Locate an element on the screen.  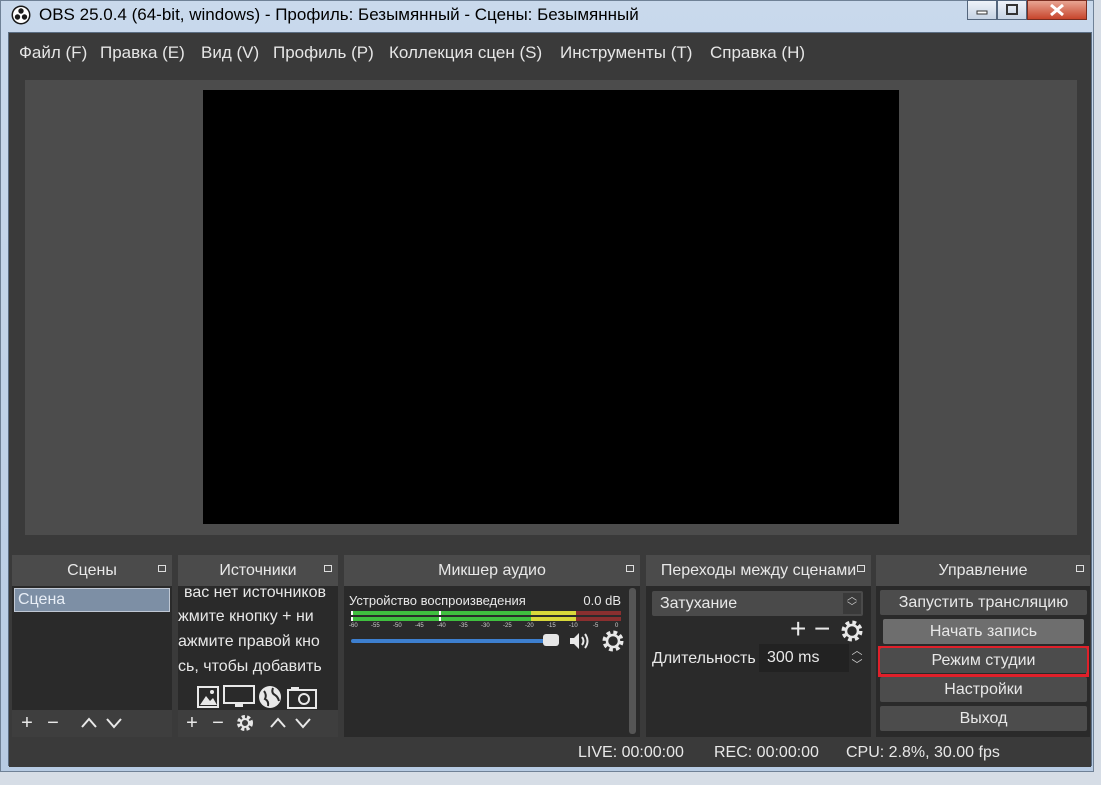
maximize-button is located at coordinates (1012, 10).